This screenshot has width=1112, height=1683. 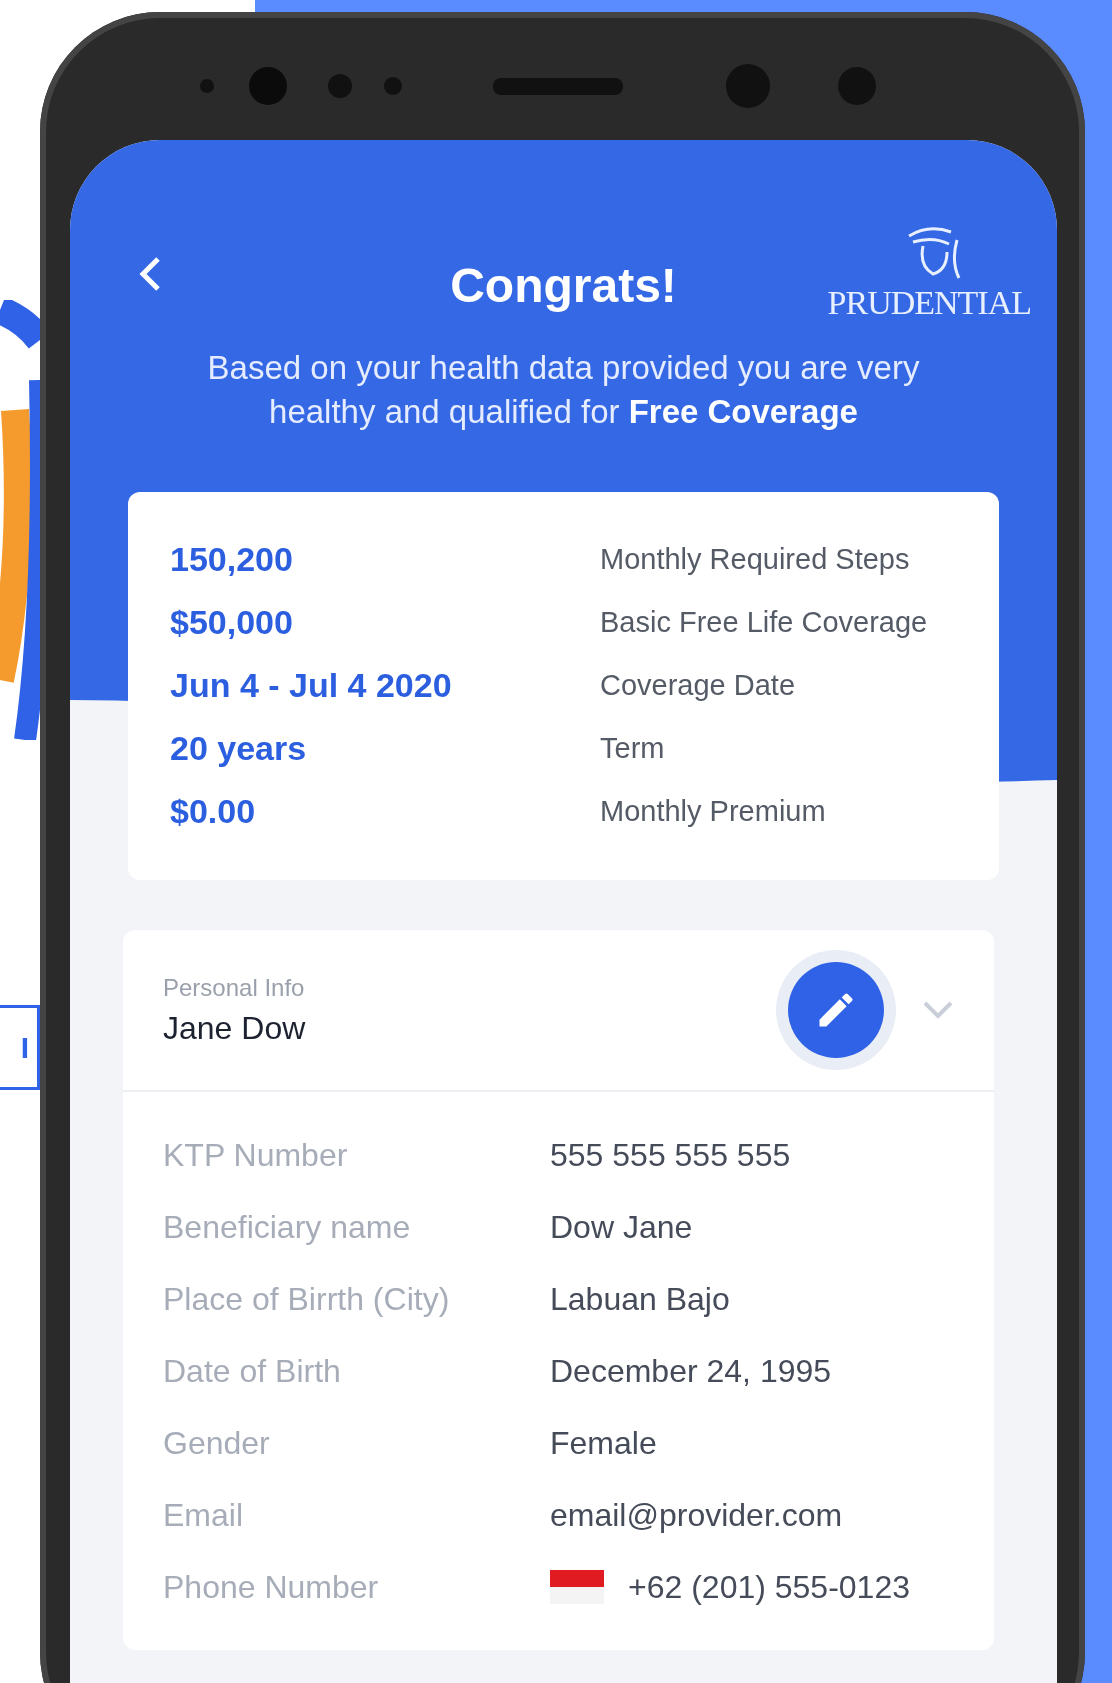 I want to click on field-label: Place of Birrth (City), so click(x=307, y=1299).